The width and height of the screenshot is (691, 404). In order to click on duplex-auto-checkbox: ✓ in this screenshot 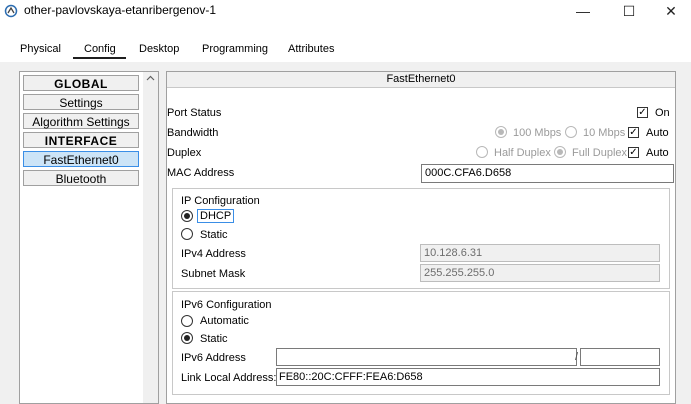, I will do `click(633, 152)`.